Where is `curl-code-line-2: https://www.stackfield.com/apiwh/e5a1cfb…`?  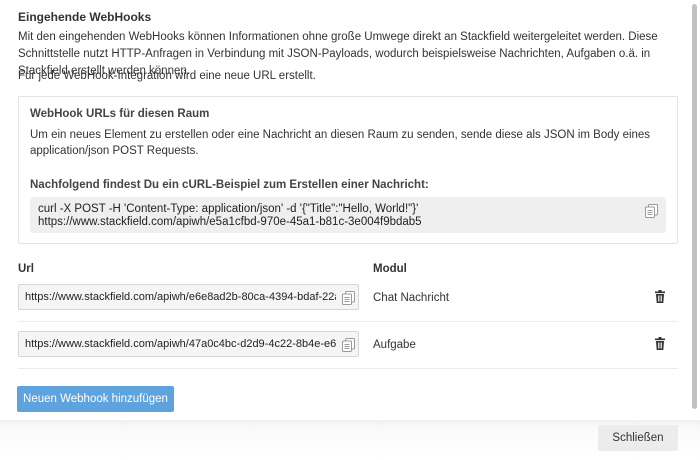
curl-code-line-2: https://www.stackfield.com/apiwh/e5a1cfb… is located at coordinates (230, 222).